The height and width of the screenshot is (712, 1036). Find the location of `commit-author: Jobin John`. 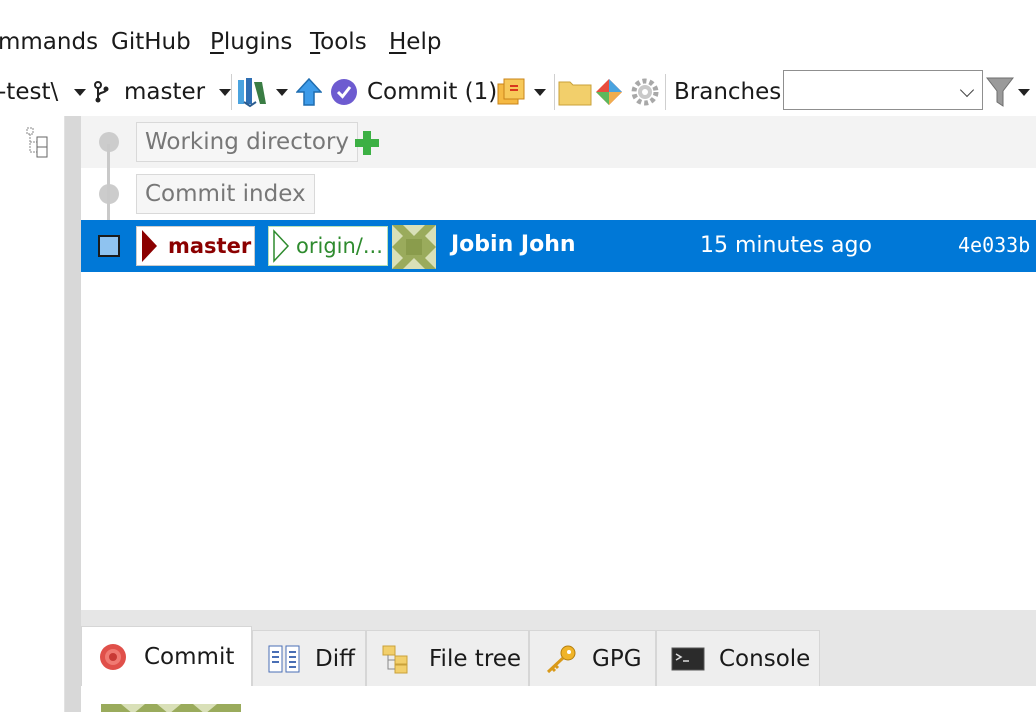

commit-author: Jobin John is located at coordinates (513, 244).